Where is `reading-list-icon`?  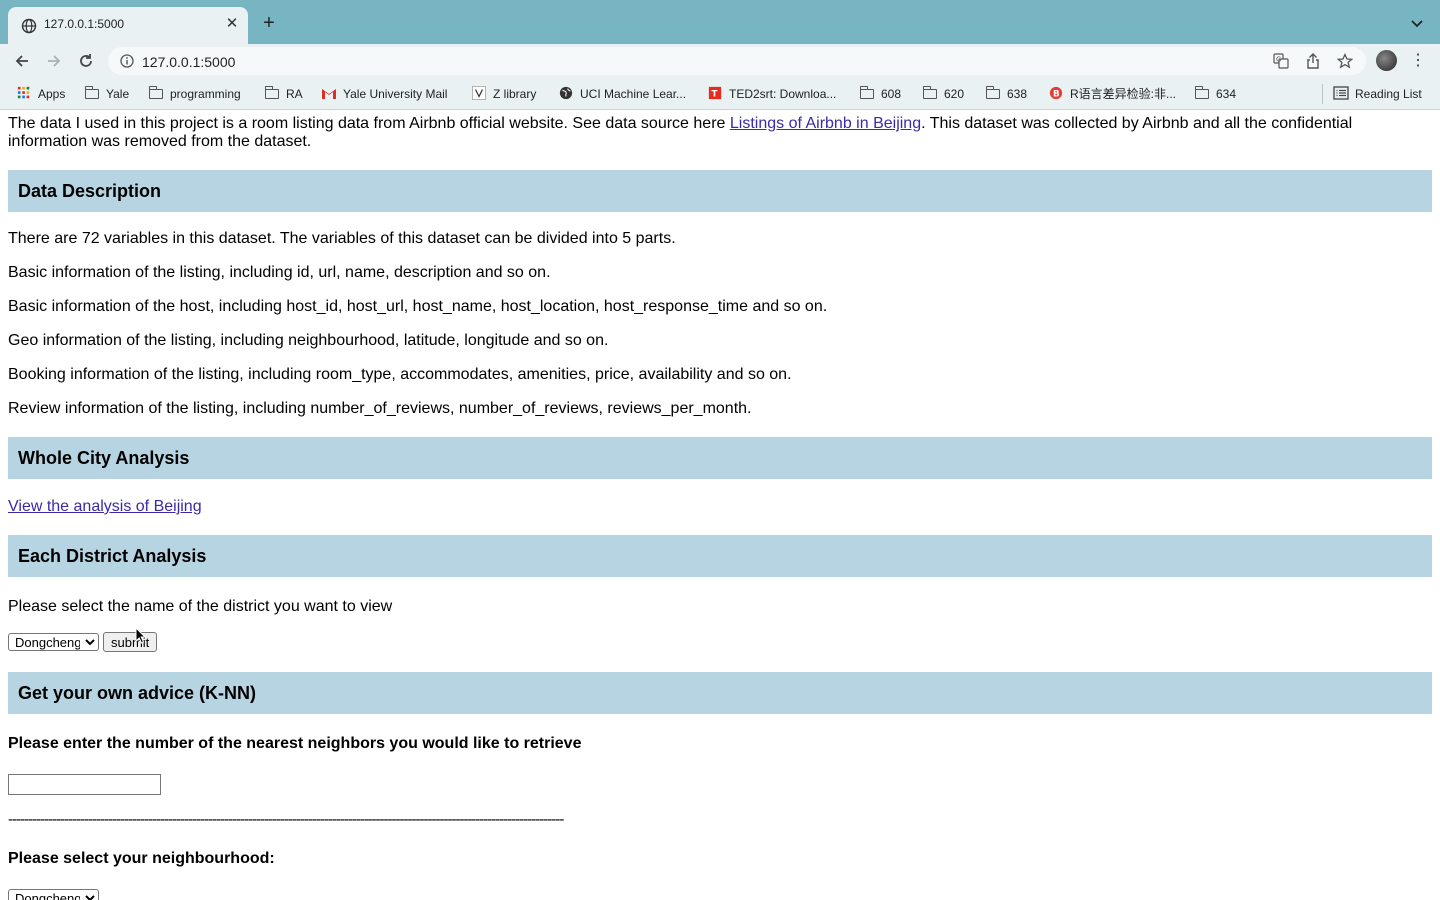
reading-list-icon is located at coordinates (1341, 93).